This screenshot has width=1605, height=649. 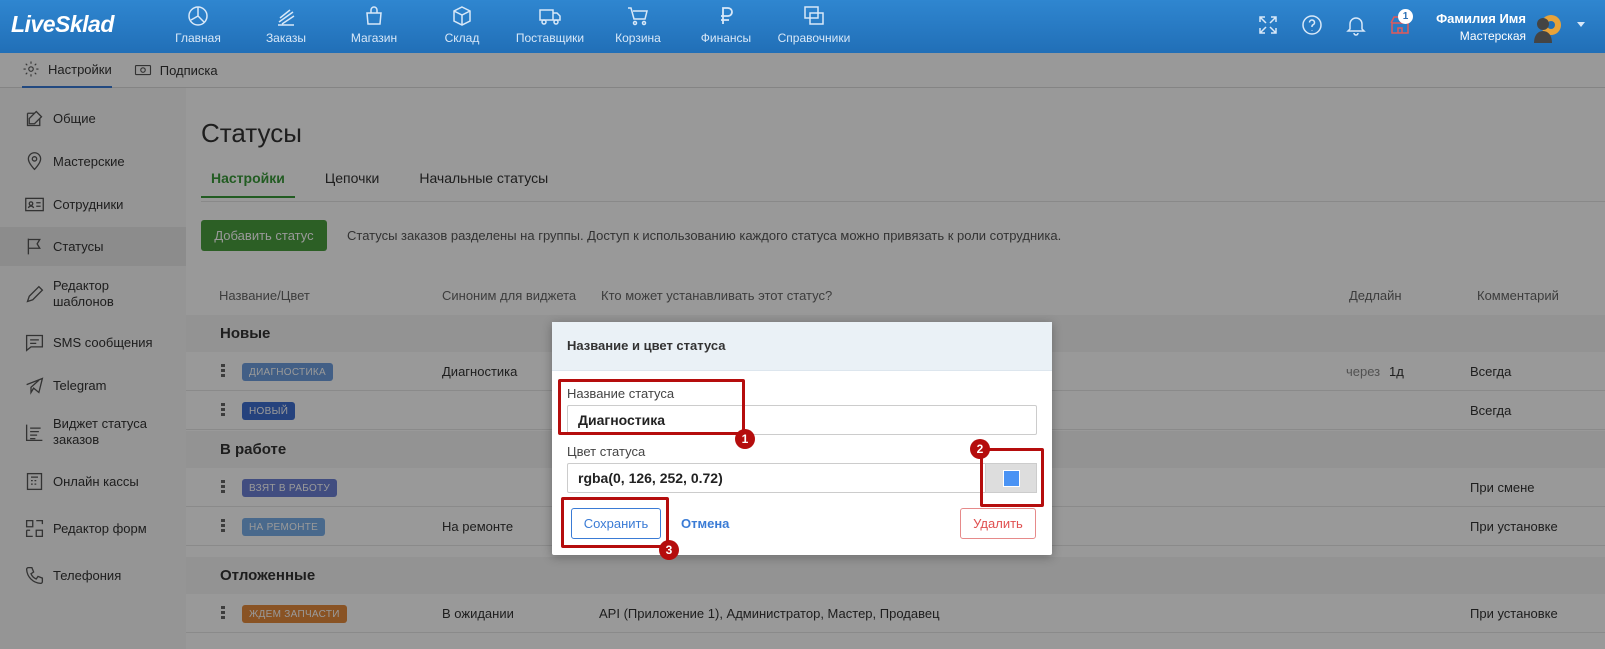 I want to click on nav-warehouse: Склад, so click(x=462, y=26).